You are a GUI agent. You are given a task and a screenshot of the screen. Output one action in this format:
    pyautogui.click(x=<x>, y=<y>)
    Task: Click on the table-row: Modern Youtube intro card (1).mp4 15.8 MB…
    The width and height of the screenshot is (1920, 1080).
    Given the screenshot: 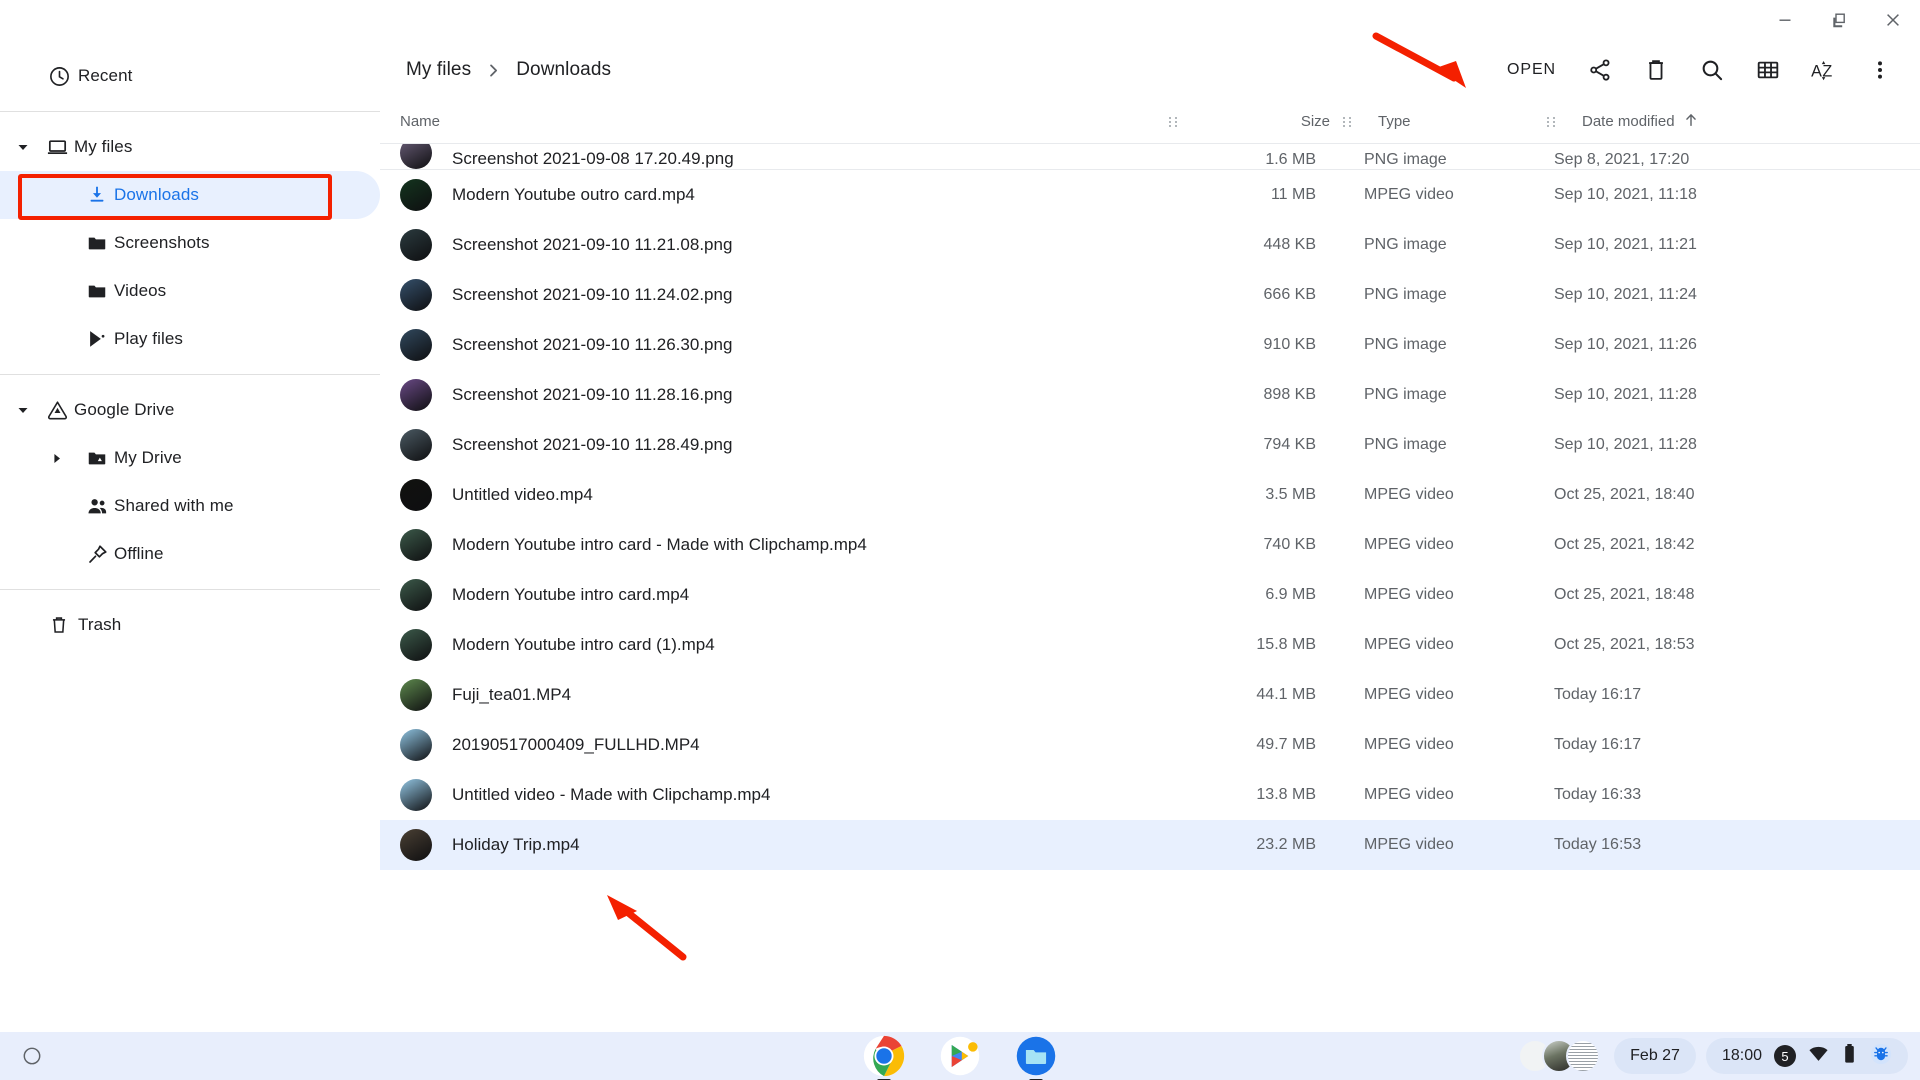 What is the action you would take?
    pyautogui.click(x=1150, y=645)
    